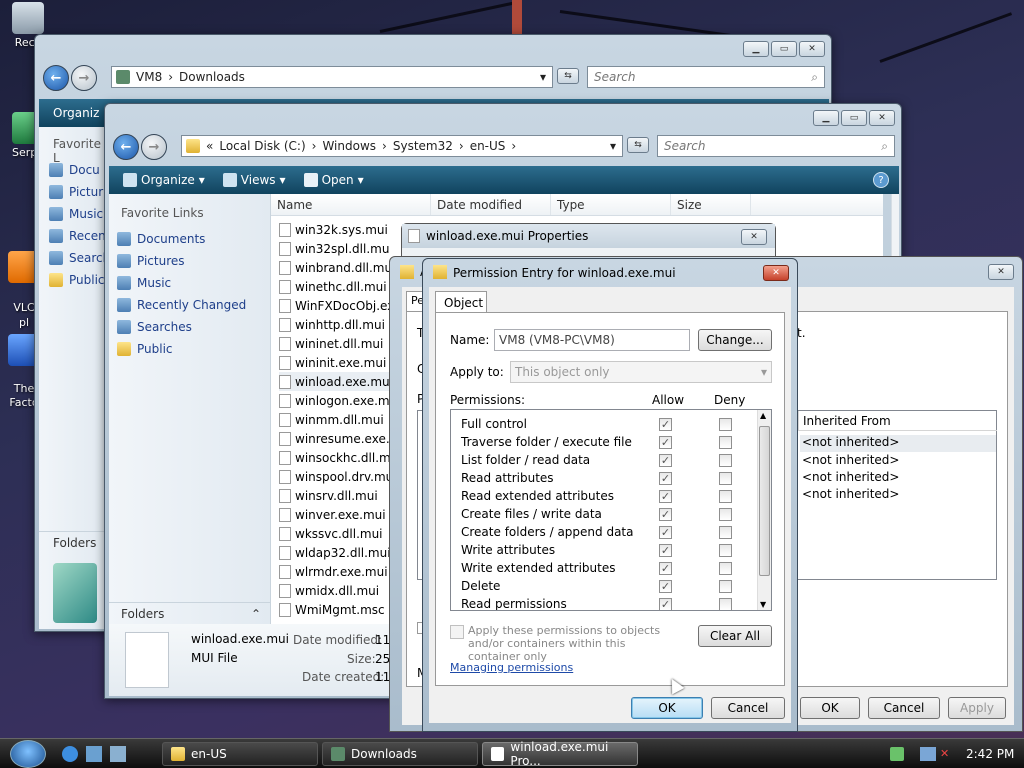 This screenshot has width=1024, height=768. Describe the element at coordinates (149, 77) in the screenshot. I see `breadcrumb-item: VM8` at that location.